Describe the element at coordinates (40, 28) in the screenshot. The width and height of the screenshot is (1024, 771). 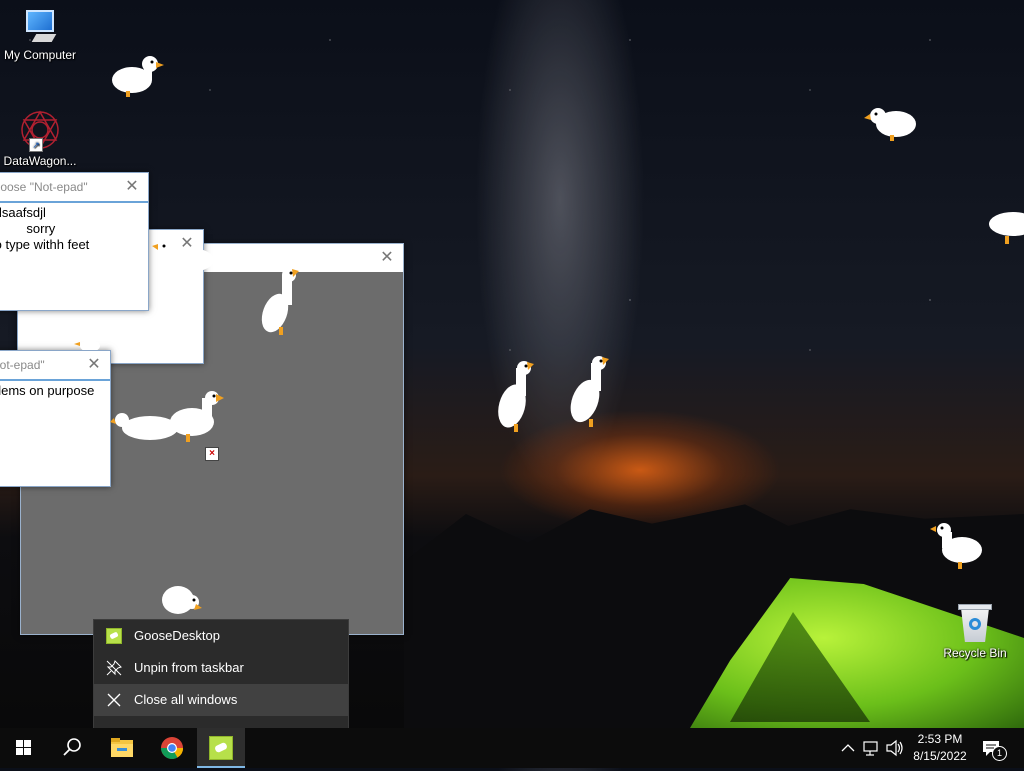
I see `computer-icon` at that location.